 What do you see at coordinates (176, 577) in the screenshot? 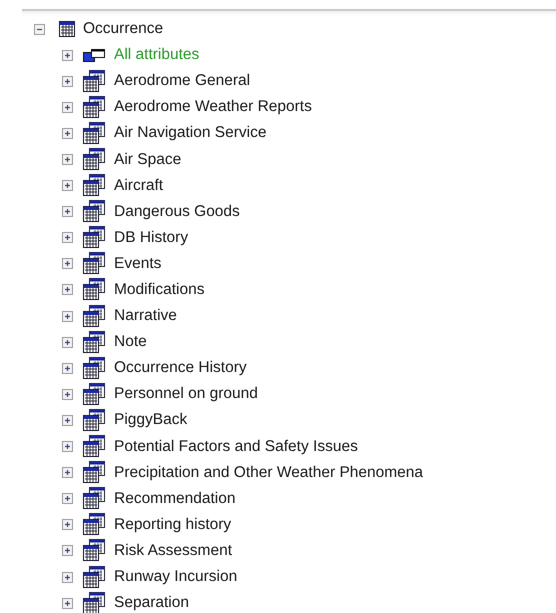
I see `tree-item: Runway Incursion` at bounding box center [176, 577].